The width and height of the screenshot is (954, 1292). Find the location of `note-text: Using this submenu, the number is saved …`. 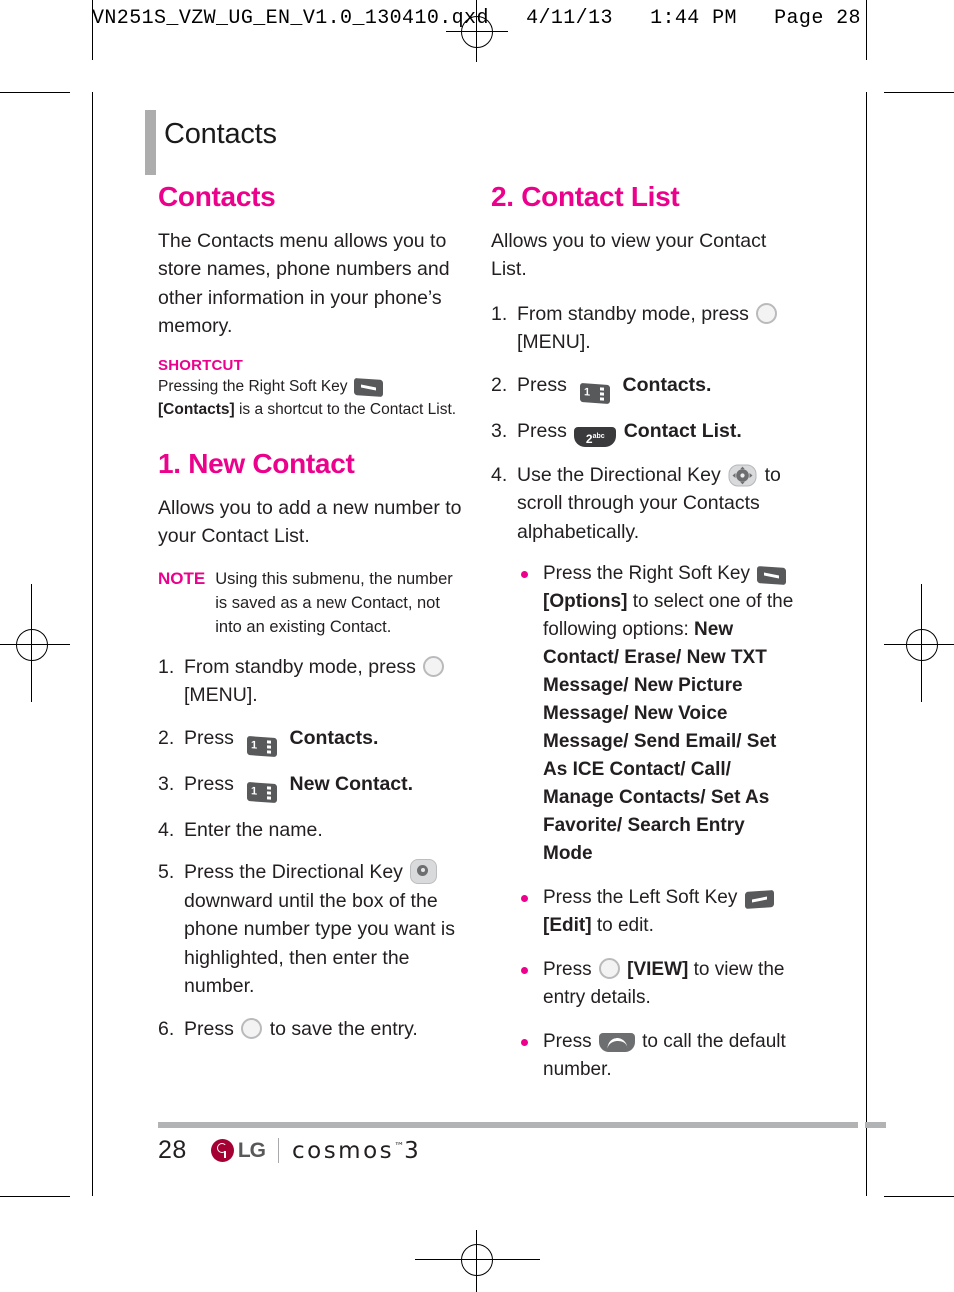

note-text: Using this submenu, the number is saved … is located at coordinates (334, 602).